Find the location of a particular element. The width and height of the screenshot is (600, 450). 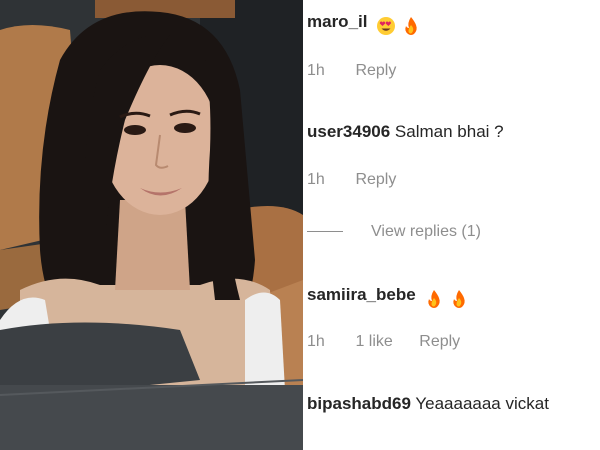

comment-2: user34906 Salman bhai ? is located at coordinates (405, 132).